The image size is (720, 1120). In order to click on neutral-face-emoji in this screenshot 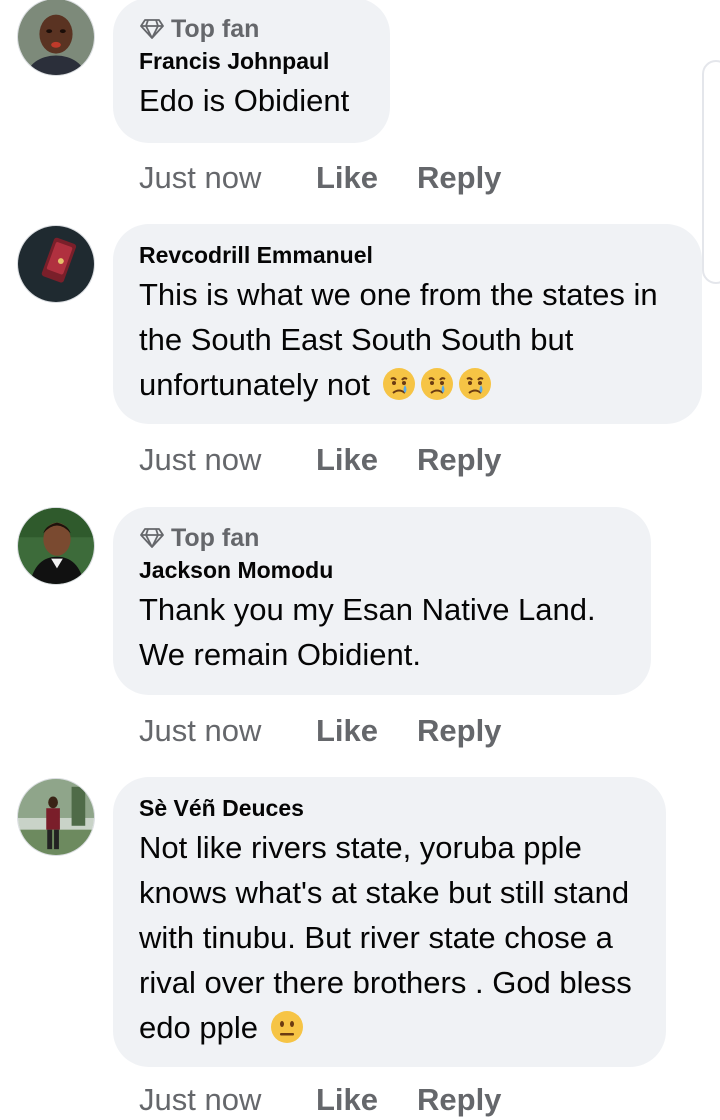, I will do `click(286, 1027)`.